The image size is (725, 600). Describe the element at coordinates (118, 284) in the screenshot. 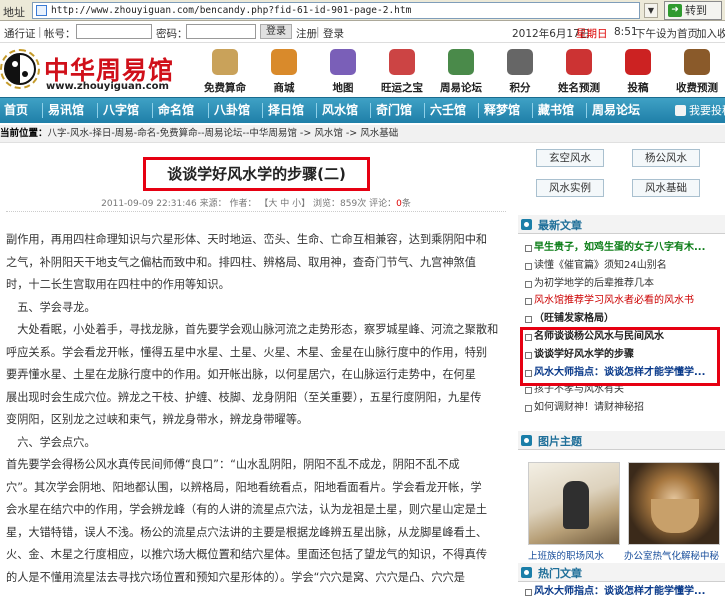

I see `article-paragraph: 时，十二长生宫取用在四柱中的作用等知识。` at that location.